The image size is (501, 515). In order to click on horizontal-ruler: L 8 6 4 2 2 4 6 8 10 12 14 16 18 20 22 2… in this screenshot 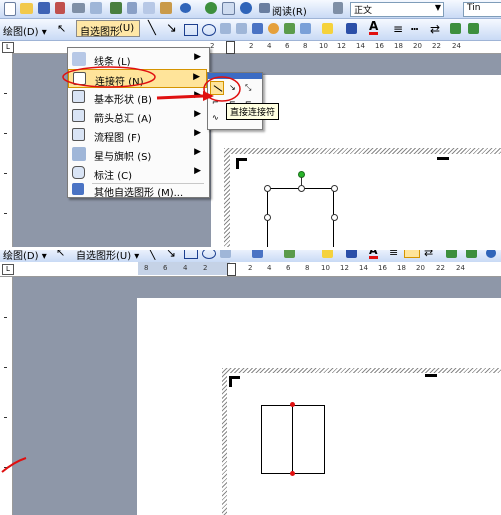, I will do `click(250, 269)`.